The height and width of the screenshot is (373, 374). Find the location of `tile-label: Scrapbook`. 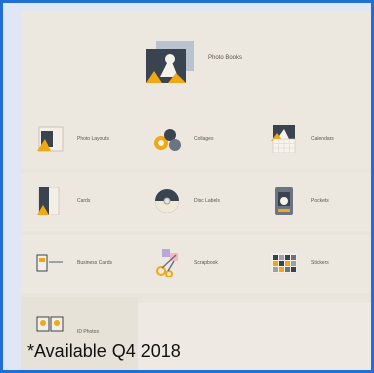

tile-label: Scrapbook is located at coordinates (206, 263).